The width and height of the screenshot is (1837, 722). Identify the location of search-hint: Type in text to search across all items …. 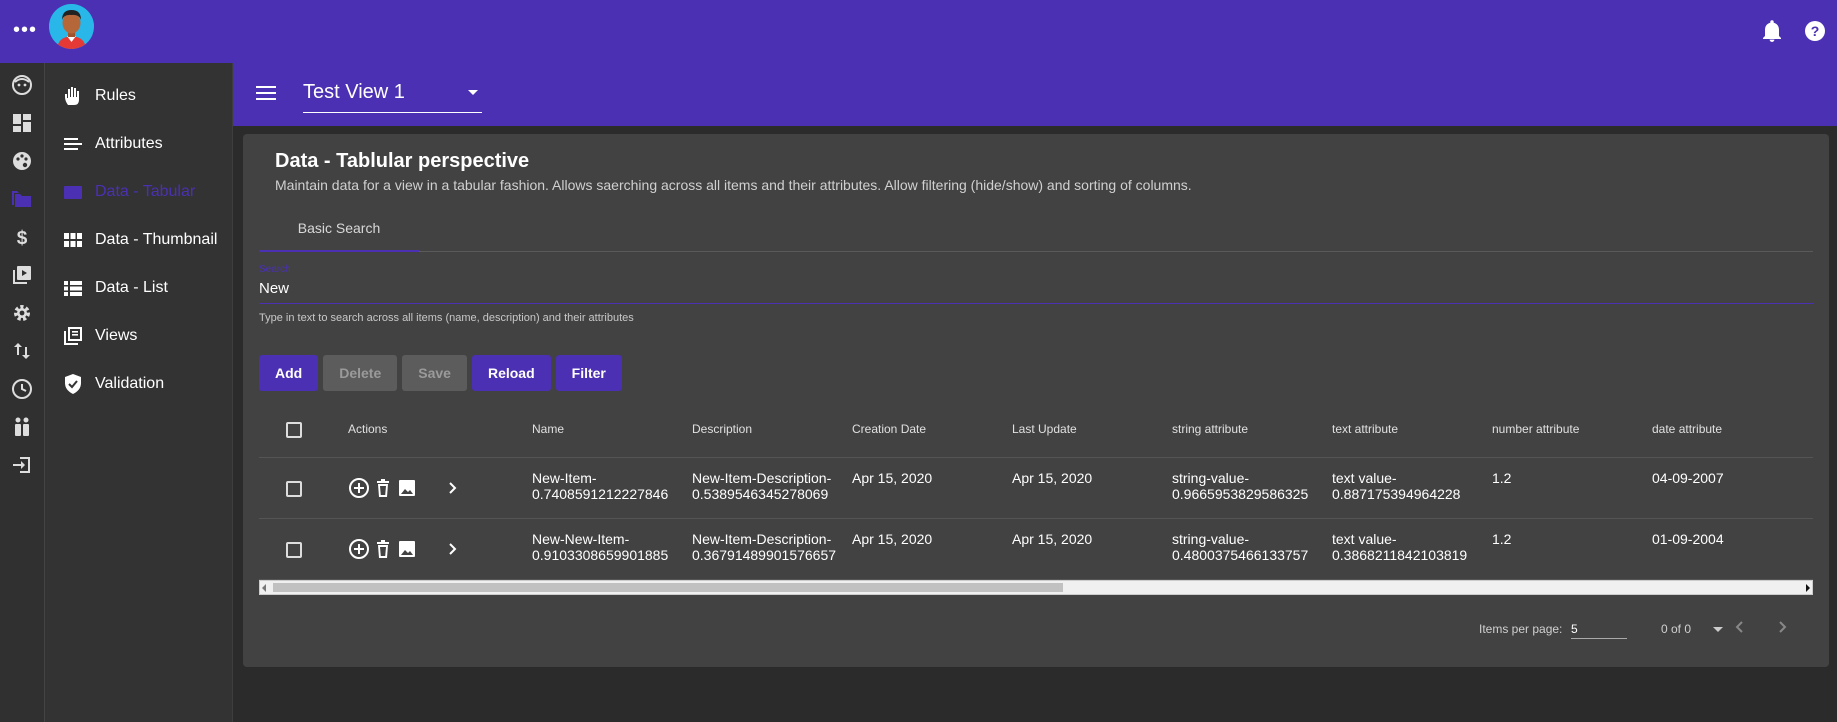
(446, 318).